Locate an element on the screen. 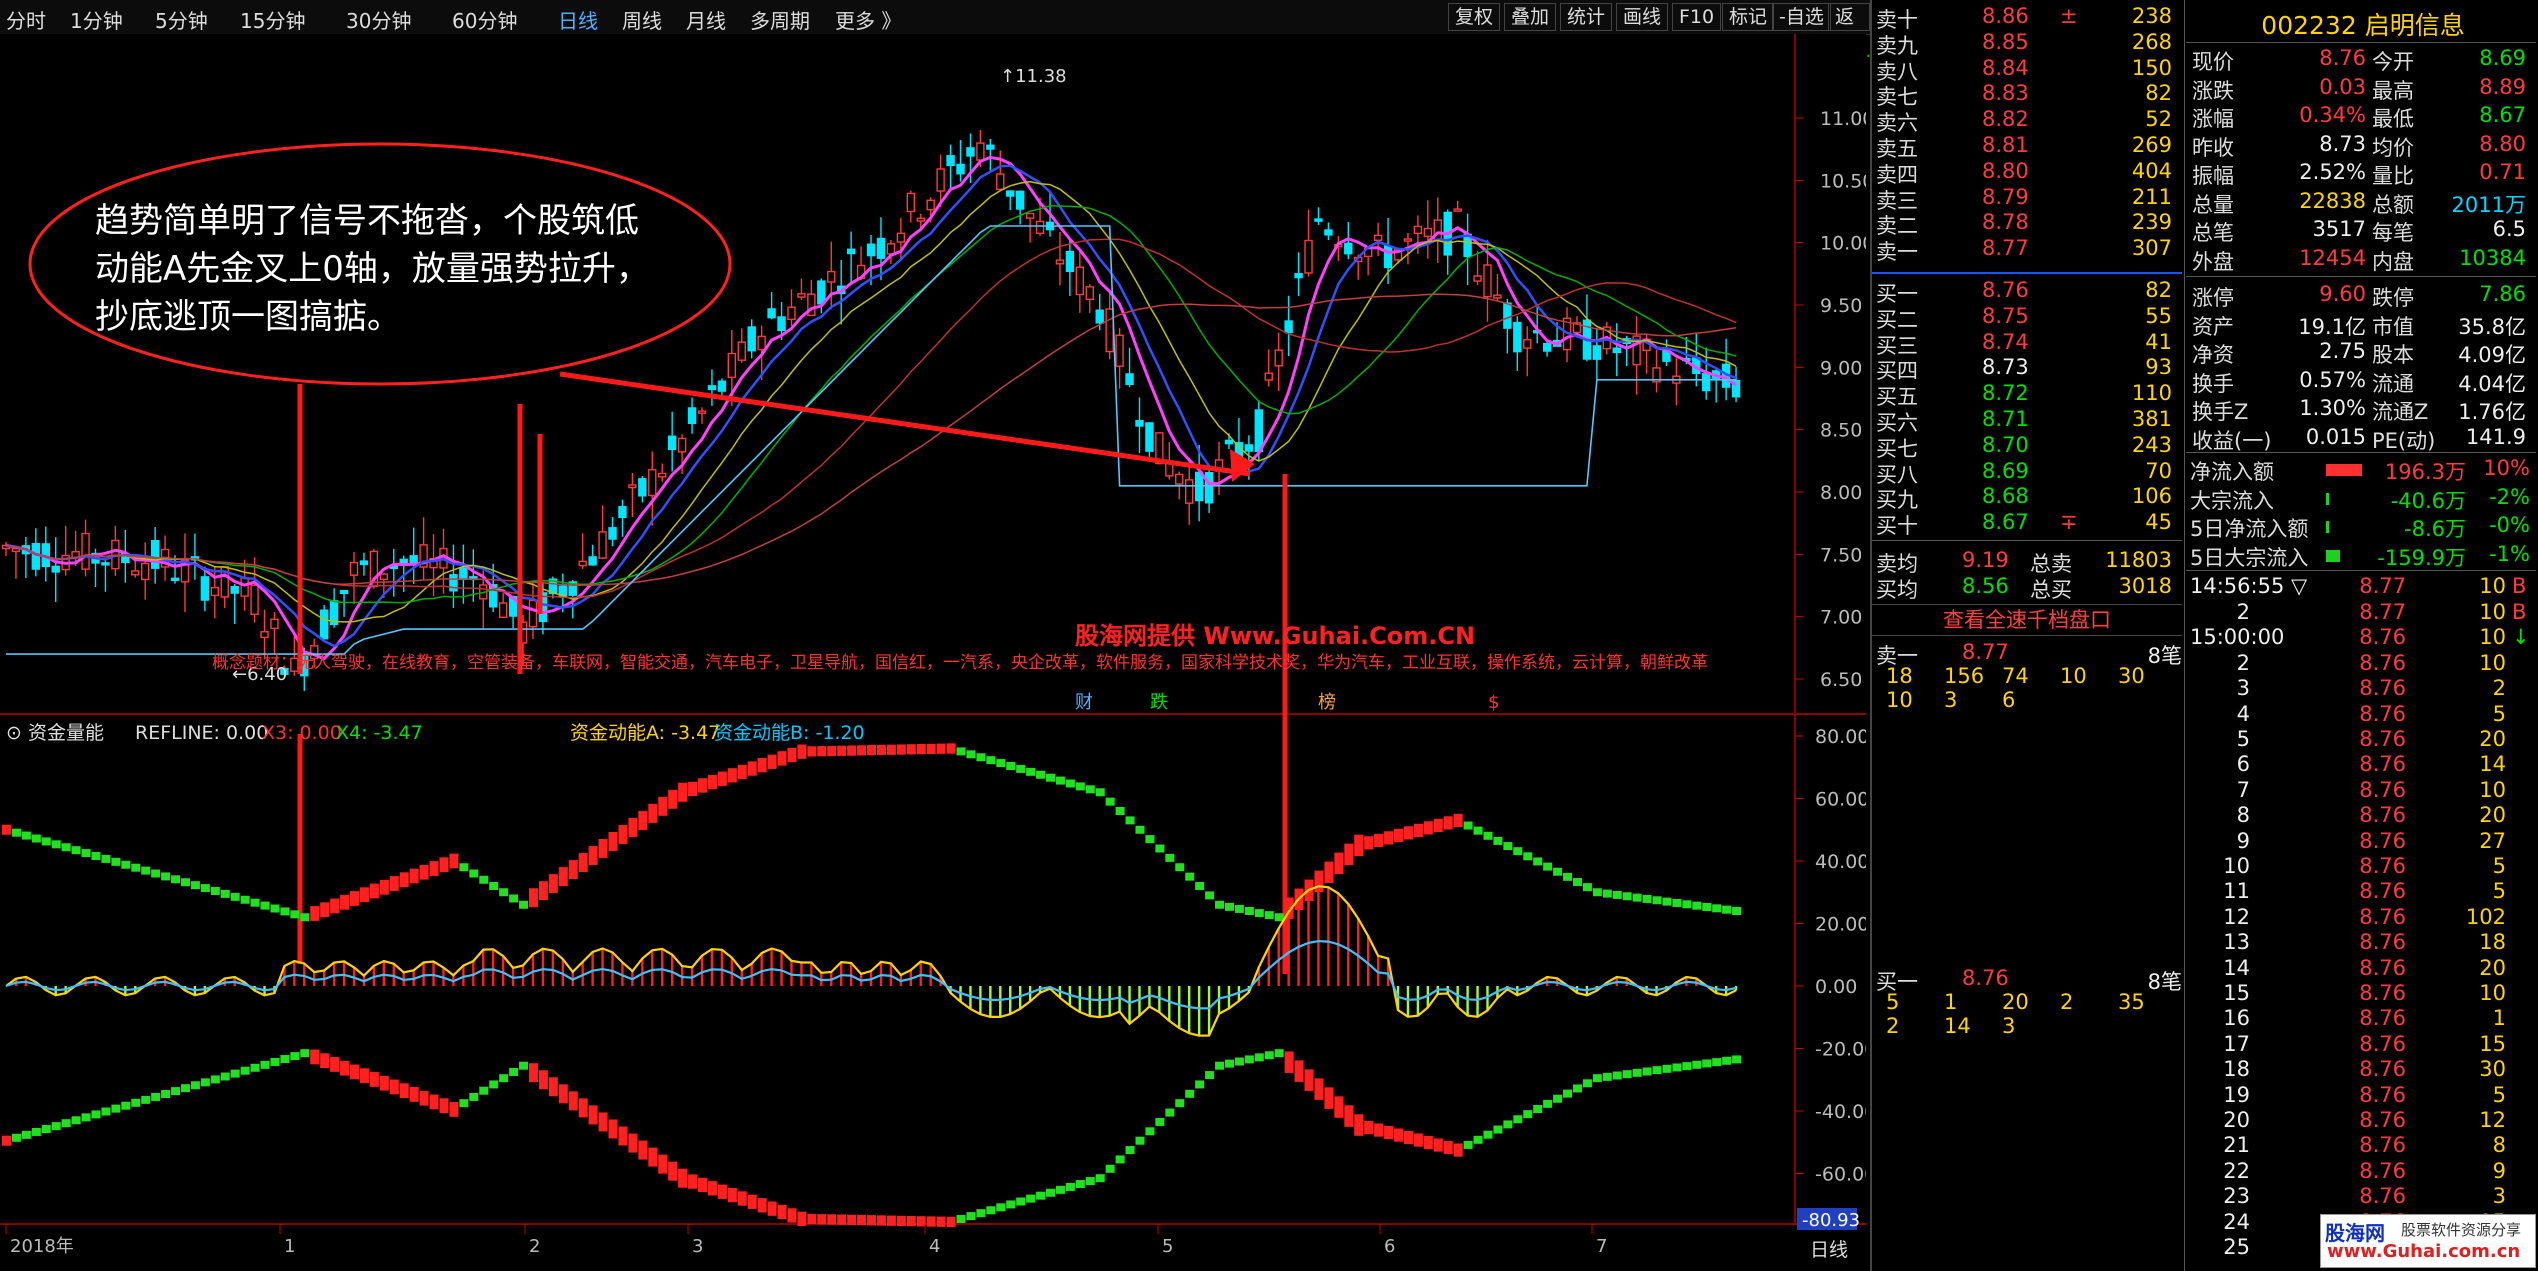 This screenshot has width=2538, height=1271. high-label: ↑11.38 is located at coordinates (1033, 76).